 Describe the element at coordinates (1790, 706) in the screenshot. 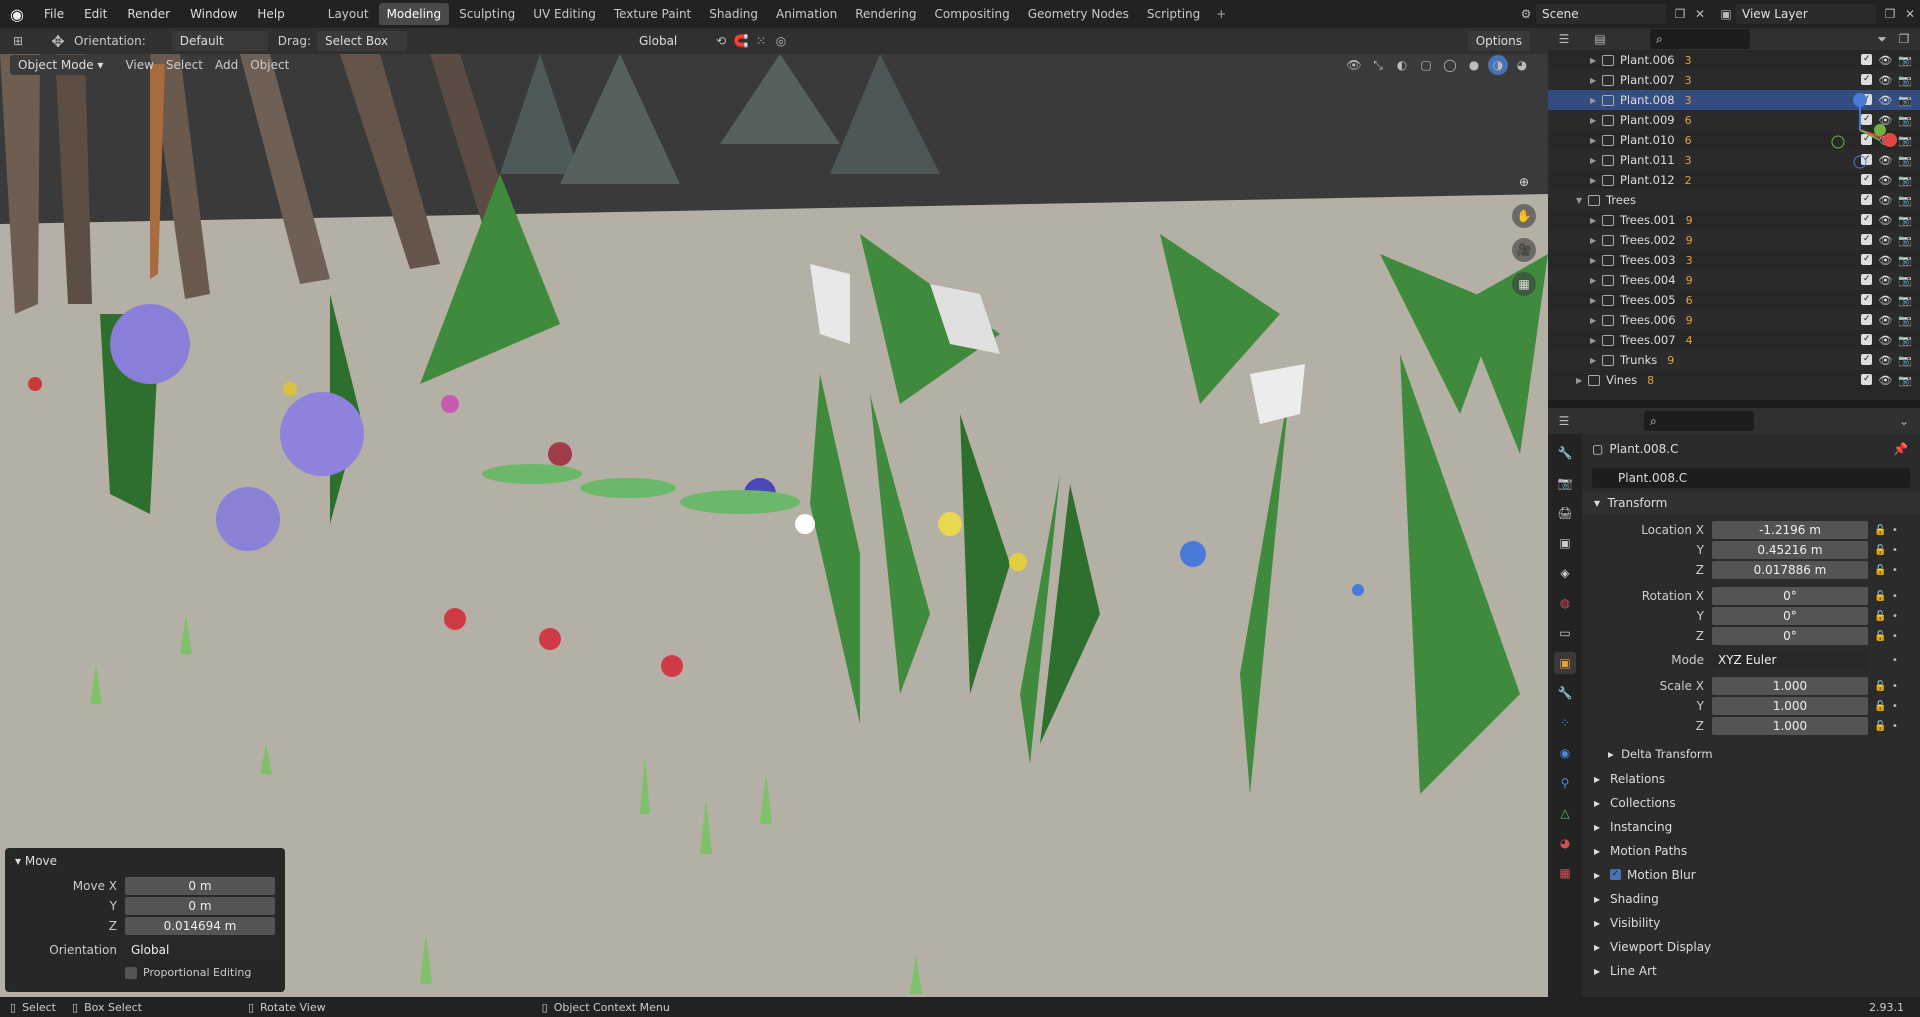

I see `scale-y-field: 1.000` at that location.